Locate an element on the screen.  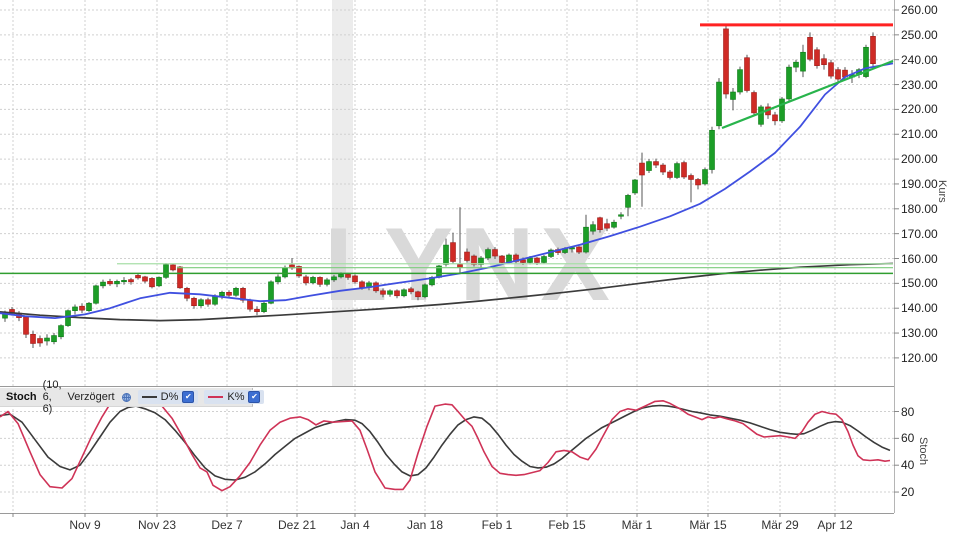
d-checkbox-checked-icon: ✔ is located at coordinates (188, 397).